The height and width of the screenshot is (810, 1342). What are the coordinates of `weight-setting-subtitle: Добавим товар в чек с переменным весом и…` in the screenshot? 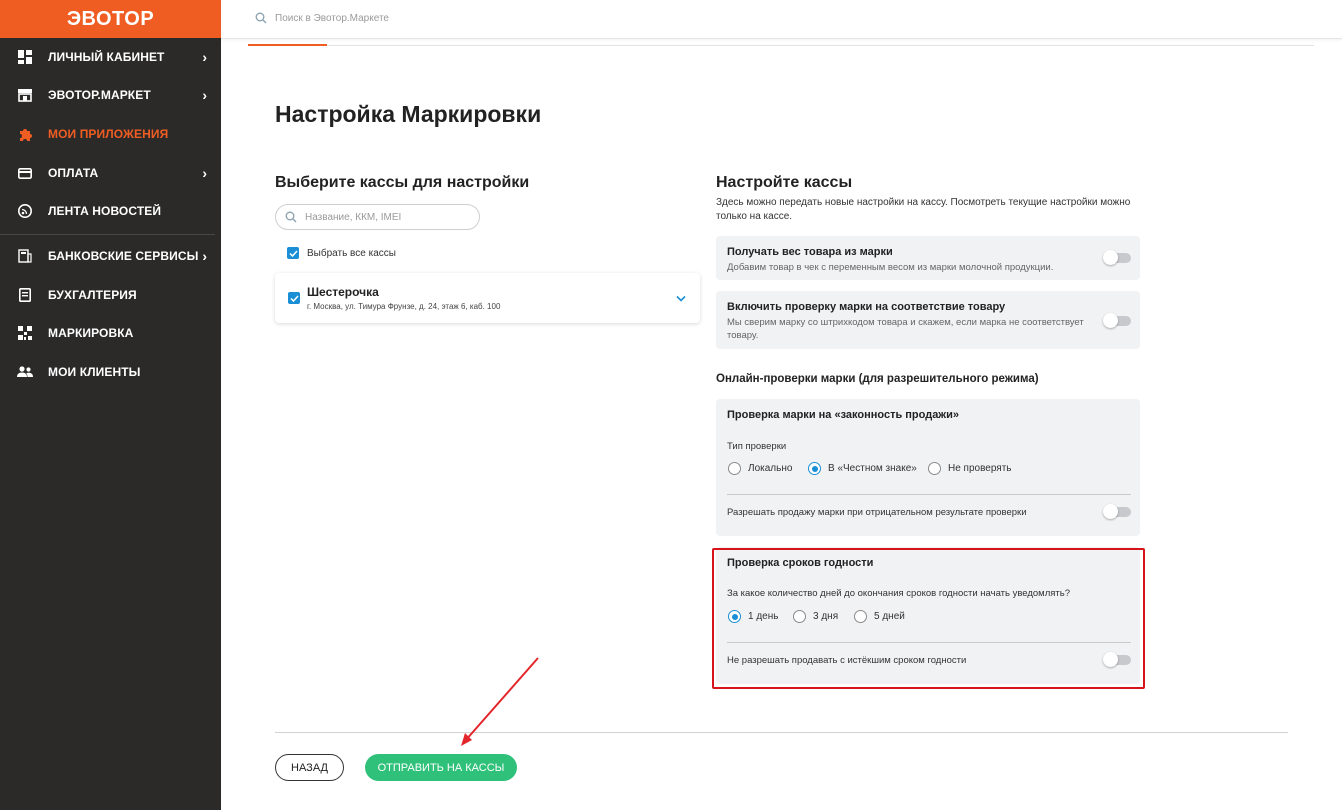 It's located at (890, 267).